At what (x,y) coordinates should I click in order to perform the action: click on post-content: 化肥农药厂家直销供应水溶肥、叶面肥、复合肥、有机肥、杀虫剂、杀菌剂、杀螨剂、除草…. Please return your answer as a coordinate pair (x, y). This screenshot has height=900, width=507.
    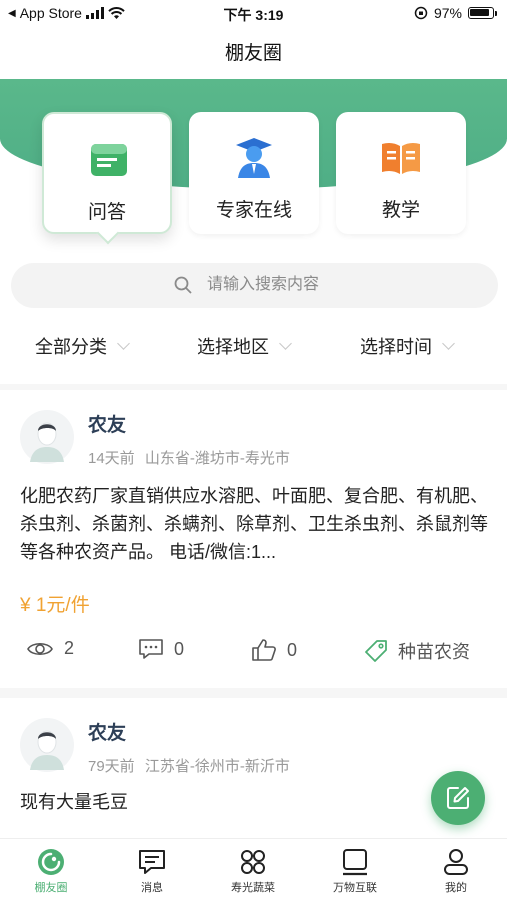
    Looking at the image, I should click on (256, 524).